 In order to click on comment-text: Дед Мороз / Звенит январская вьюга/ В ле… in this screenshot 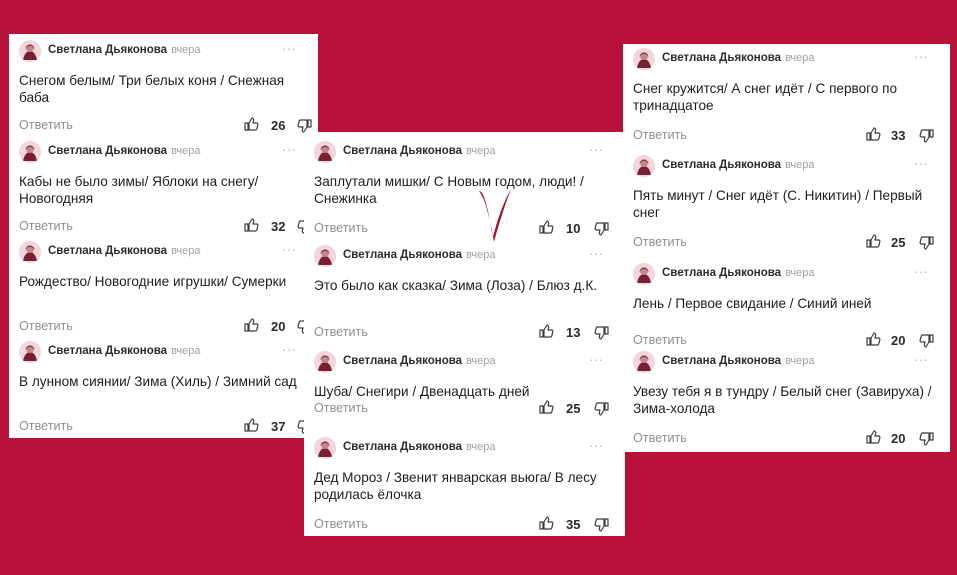, I will do `click(455, 486)`.